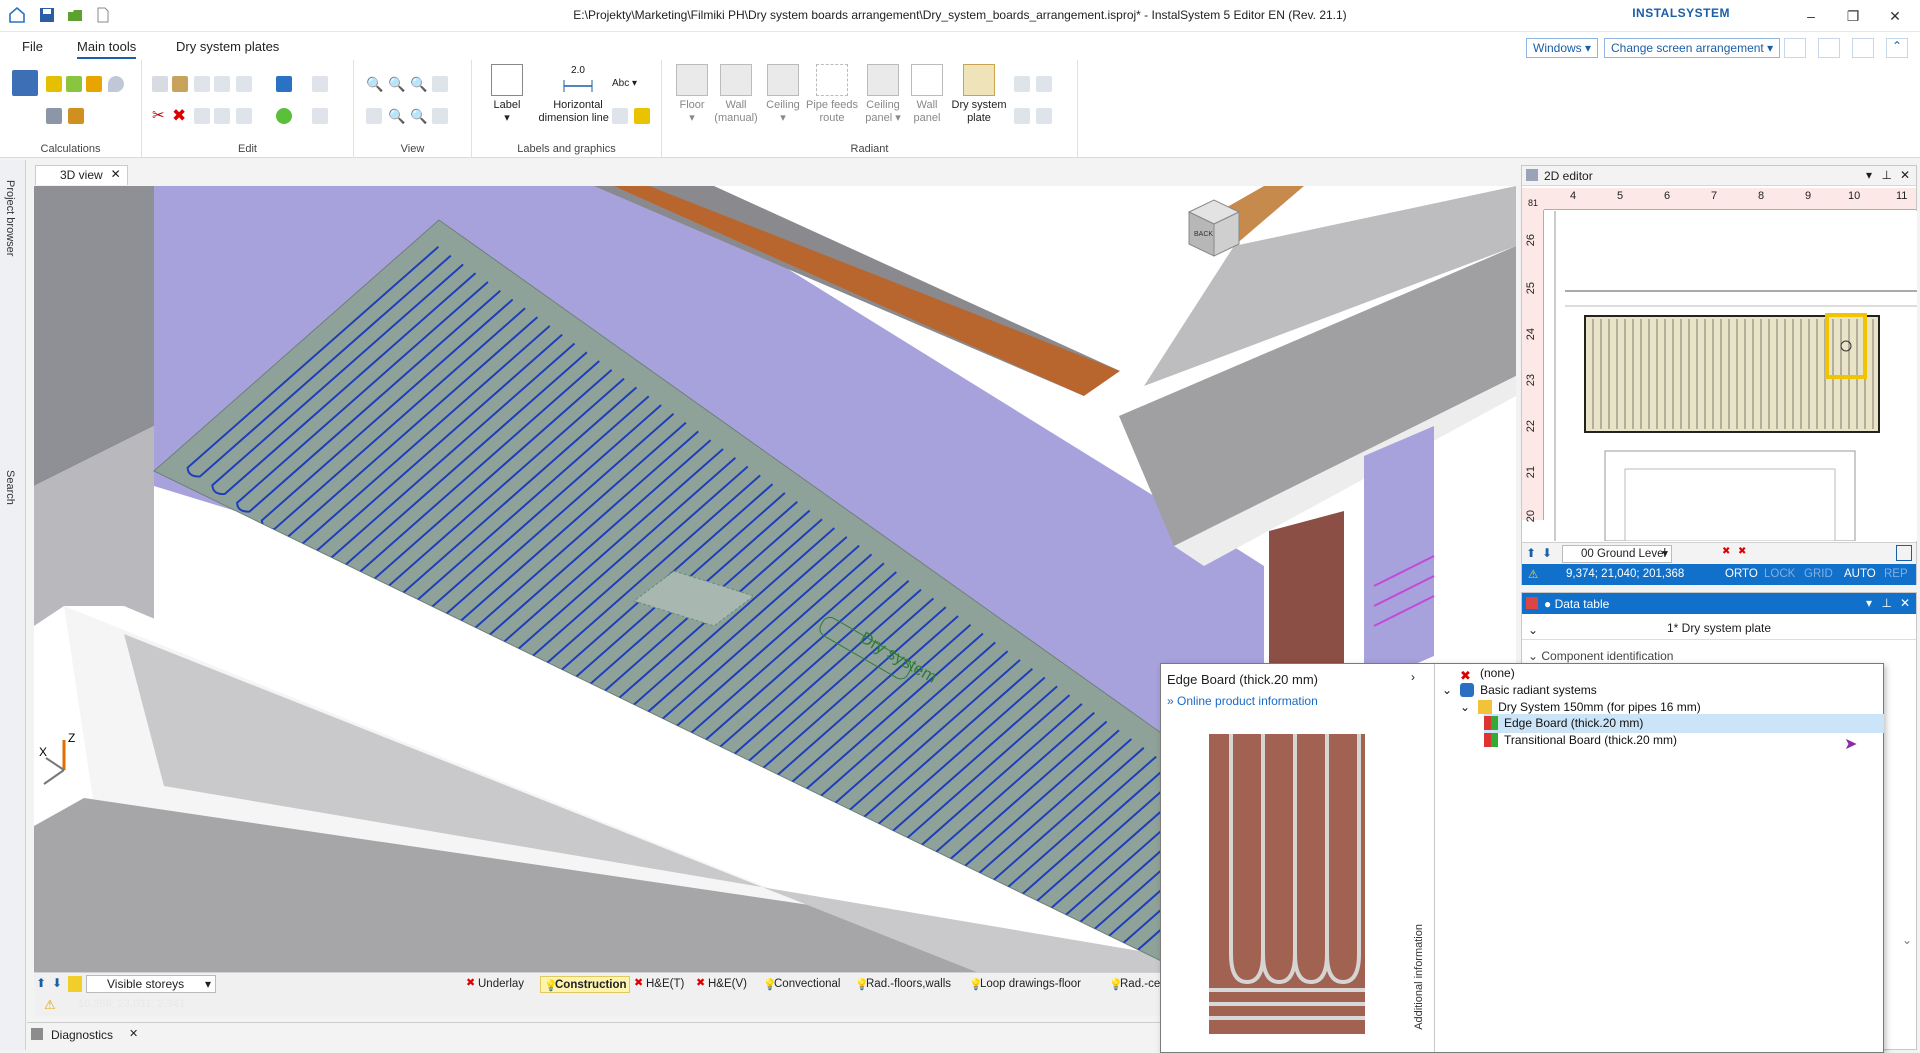 Image resolution: width=1920 pixels, height=1053 pixels. Describe the element at coordinates (1896, 574) in the screenshot. I see `flag-rep: REP` at that location.